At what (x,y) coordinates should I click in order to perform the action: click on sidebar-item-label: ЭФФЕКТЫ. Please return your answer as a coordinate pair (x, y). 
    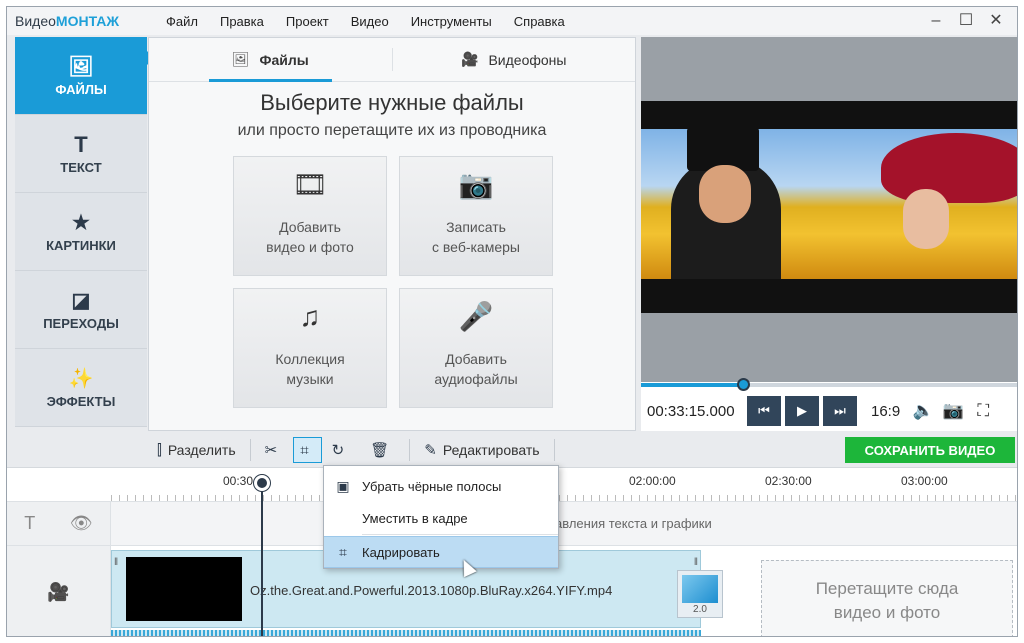
    Looking at the image, I should click on (81, 401).